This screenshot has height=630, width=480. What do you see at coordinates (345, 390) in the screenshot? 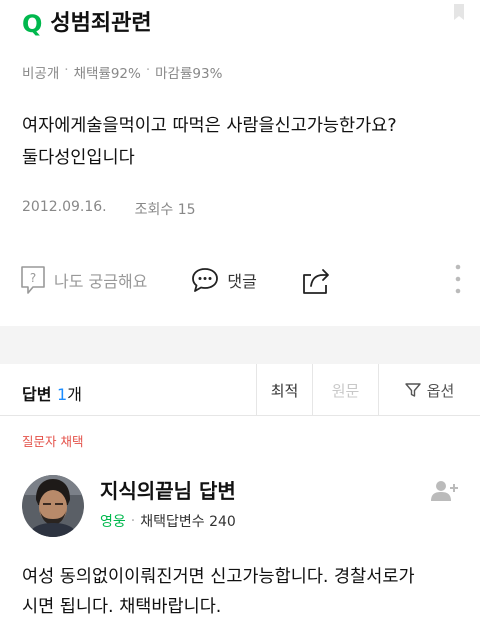
I see `original-text-button: 원문` at bounding box center [345, 390].